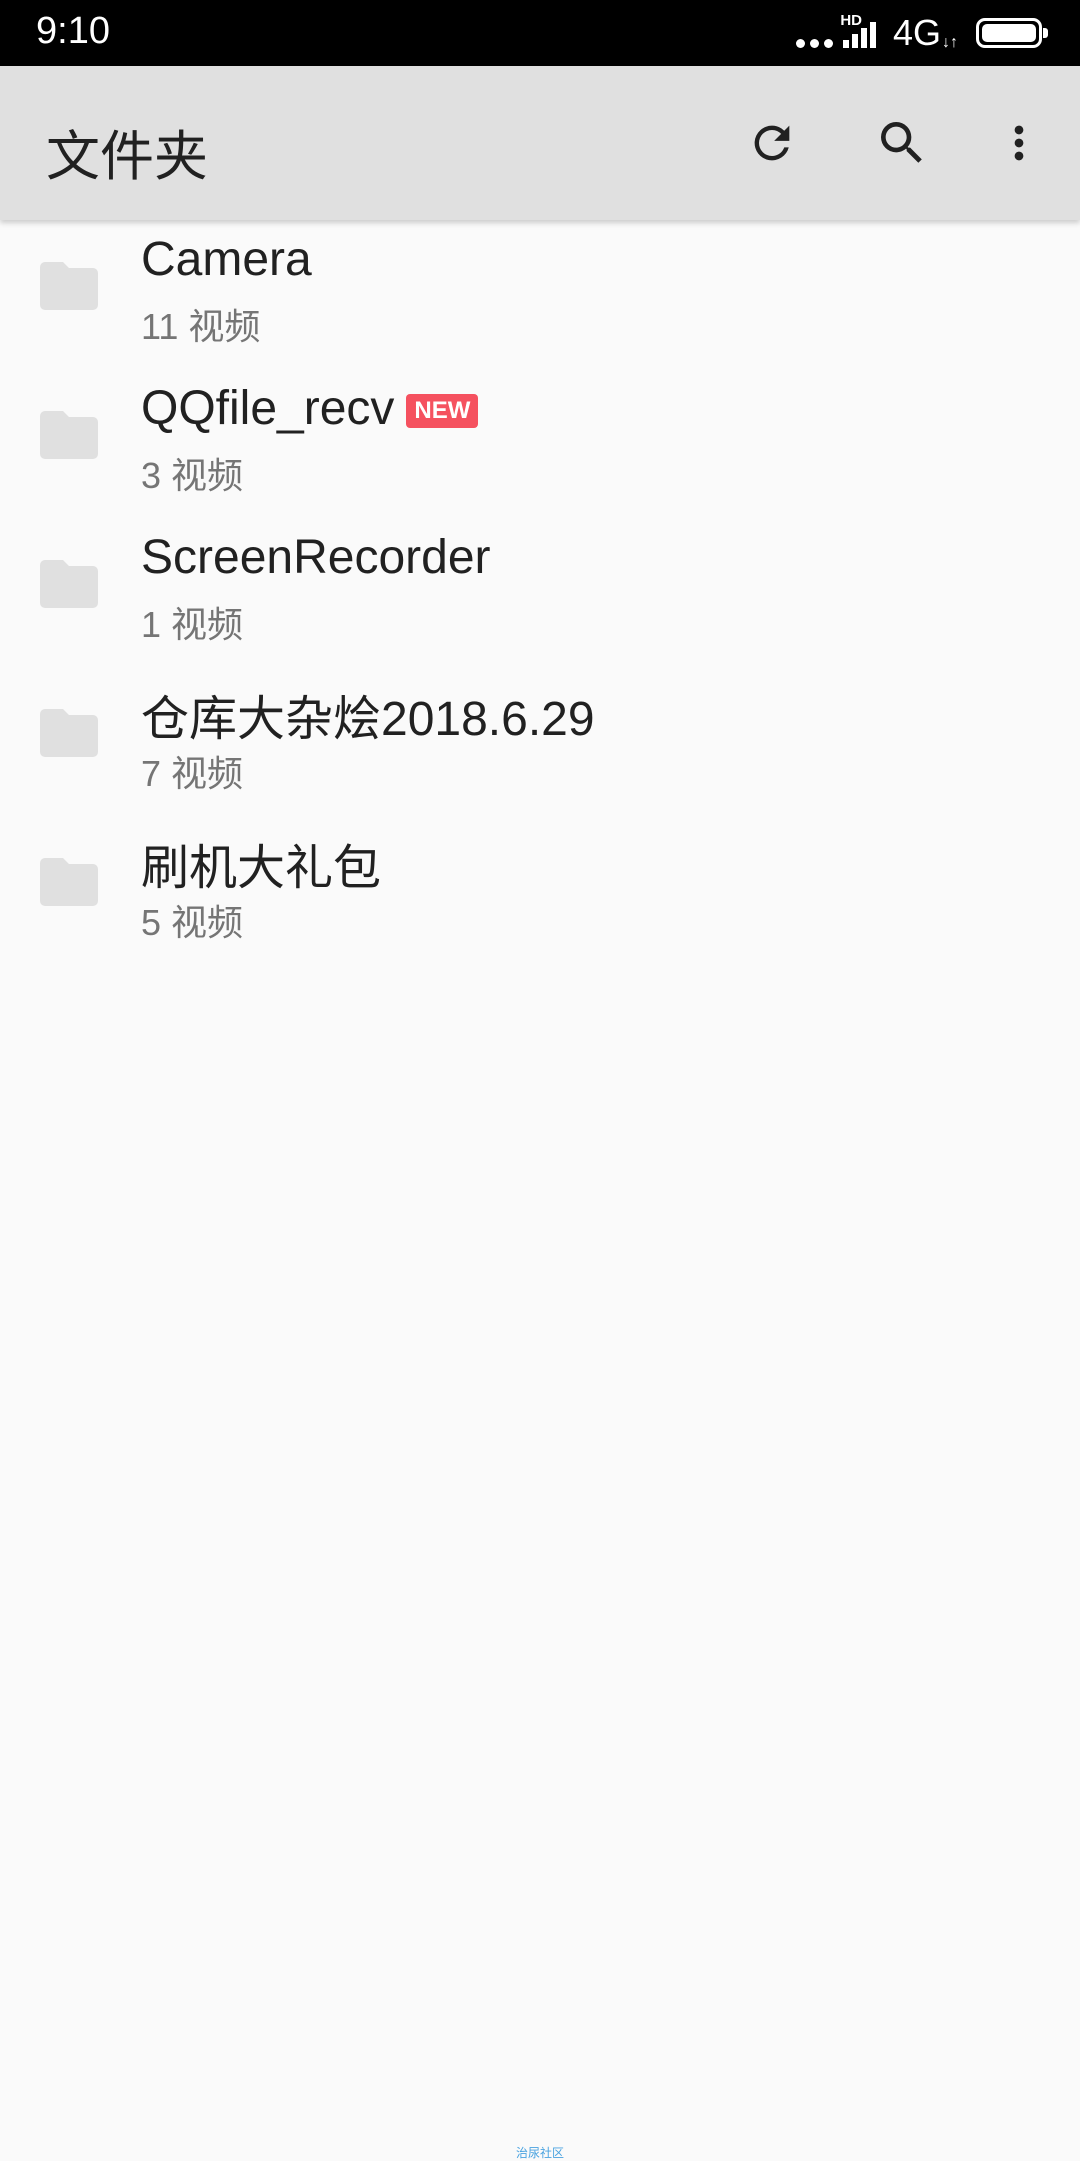 The image size is (1080, 2161). Describe the element at coordinates (540, 890) in the screenshot. I see `folder-item-flash-pack: 刷机大礼包 5 视频` at that location.